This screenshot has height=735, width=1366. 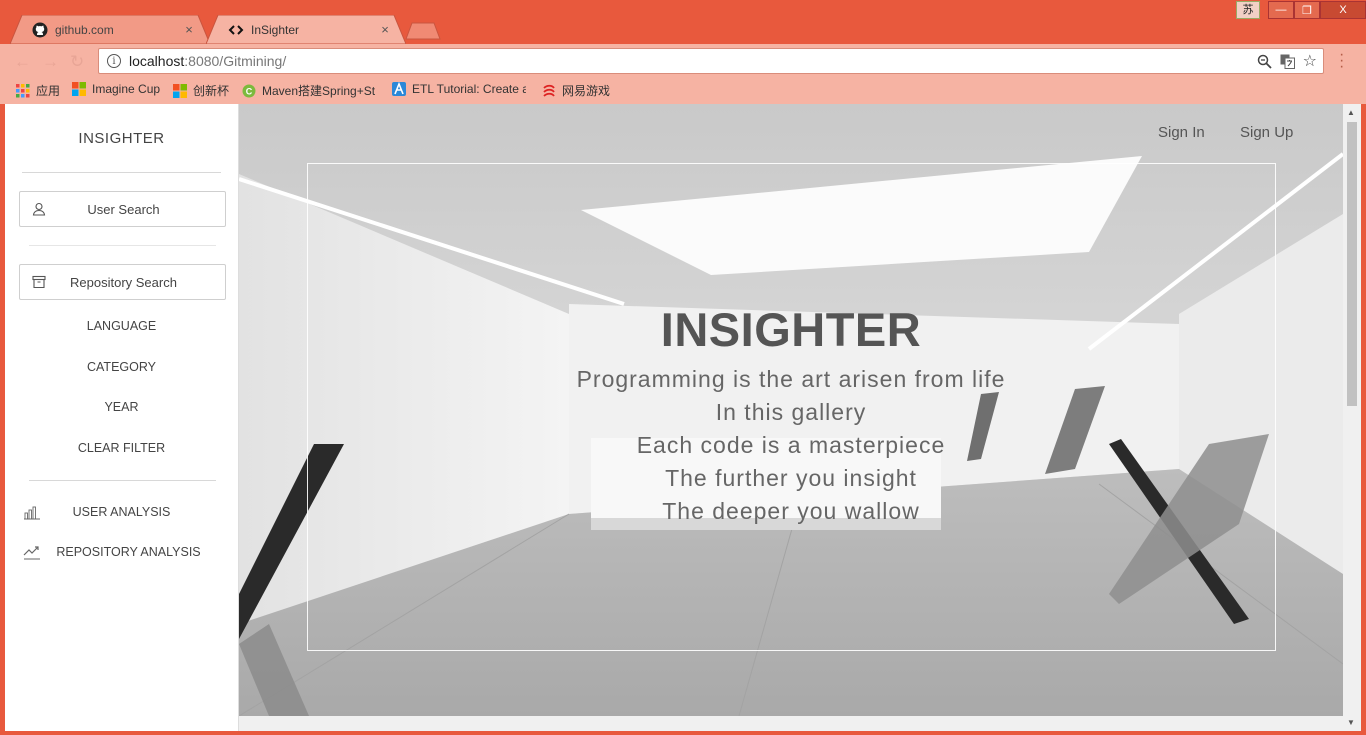 I want to click on hero-line: In this gallery, so click(x=791, y=412).